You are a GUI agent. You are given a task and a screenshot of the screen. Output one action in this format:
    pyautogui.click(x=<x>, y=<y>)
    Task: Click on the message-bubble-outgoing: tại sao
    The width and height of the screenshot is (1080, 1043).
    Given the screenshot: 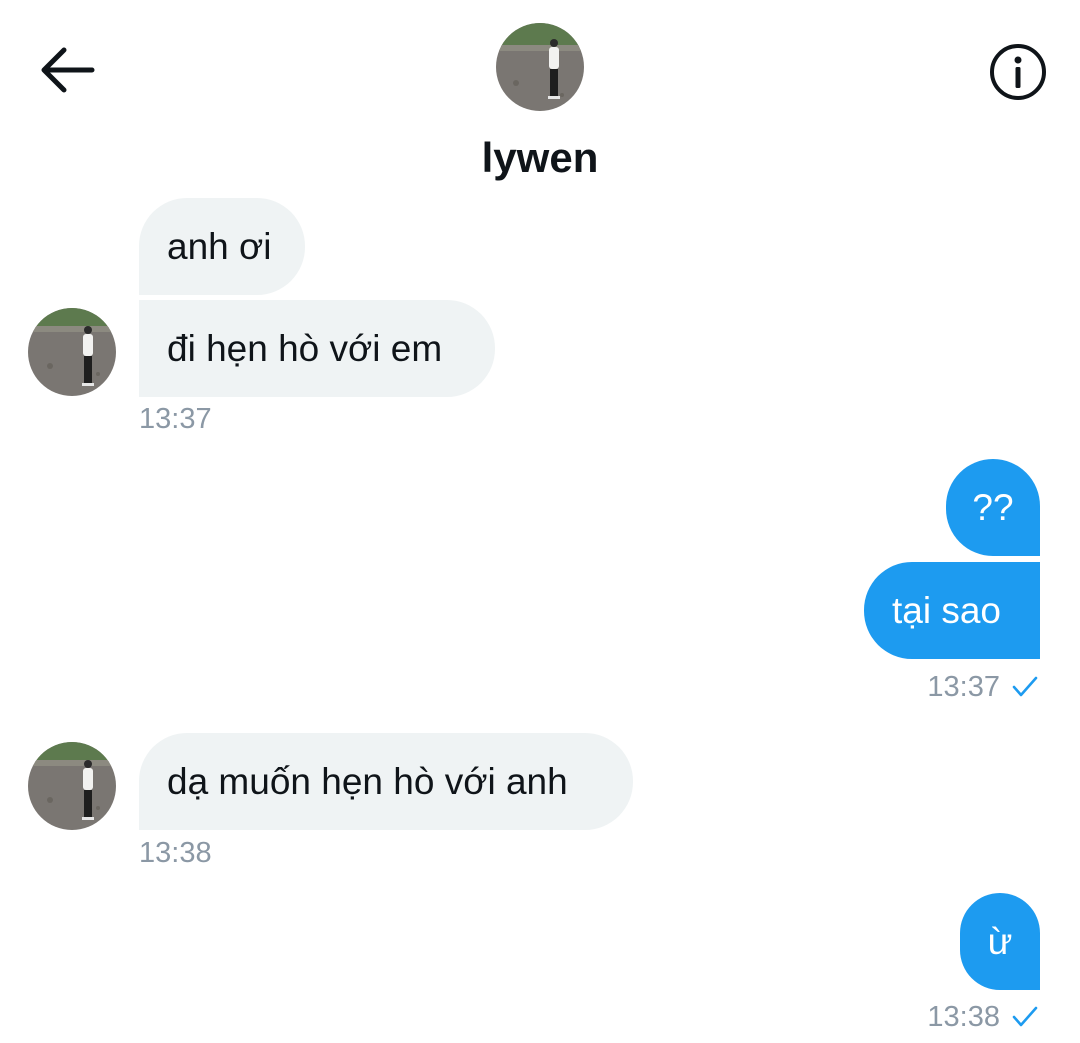 What is the action you would take?
    pyautogui.click(x=952, y=610)
    